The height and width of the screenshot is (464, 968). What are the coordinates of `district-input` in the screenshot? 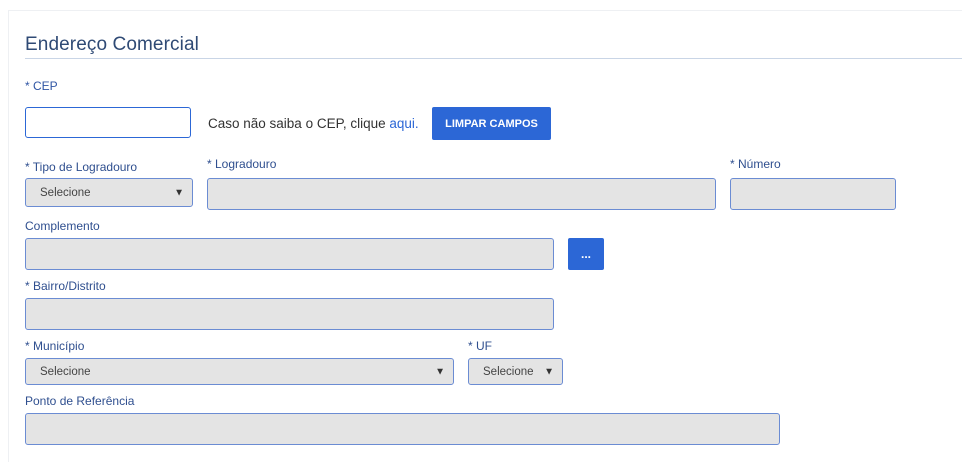 It's located at (289, 314).